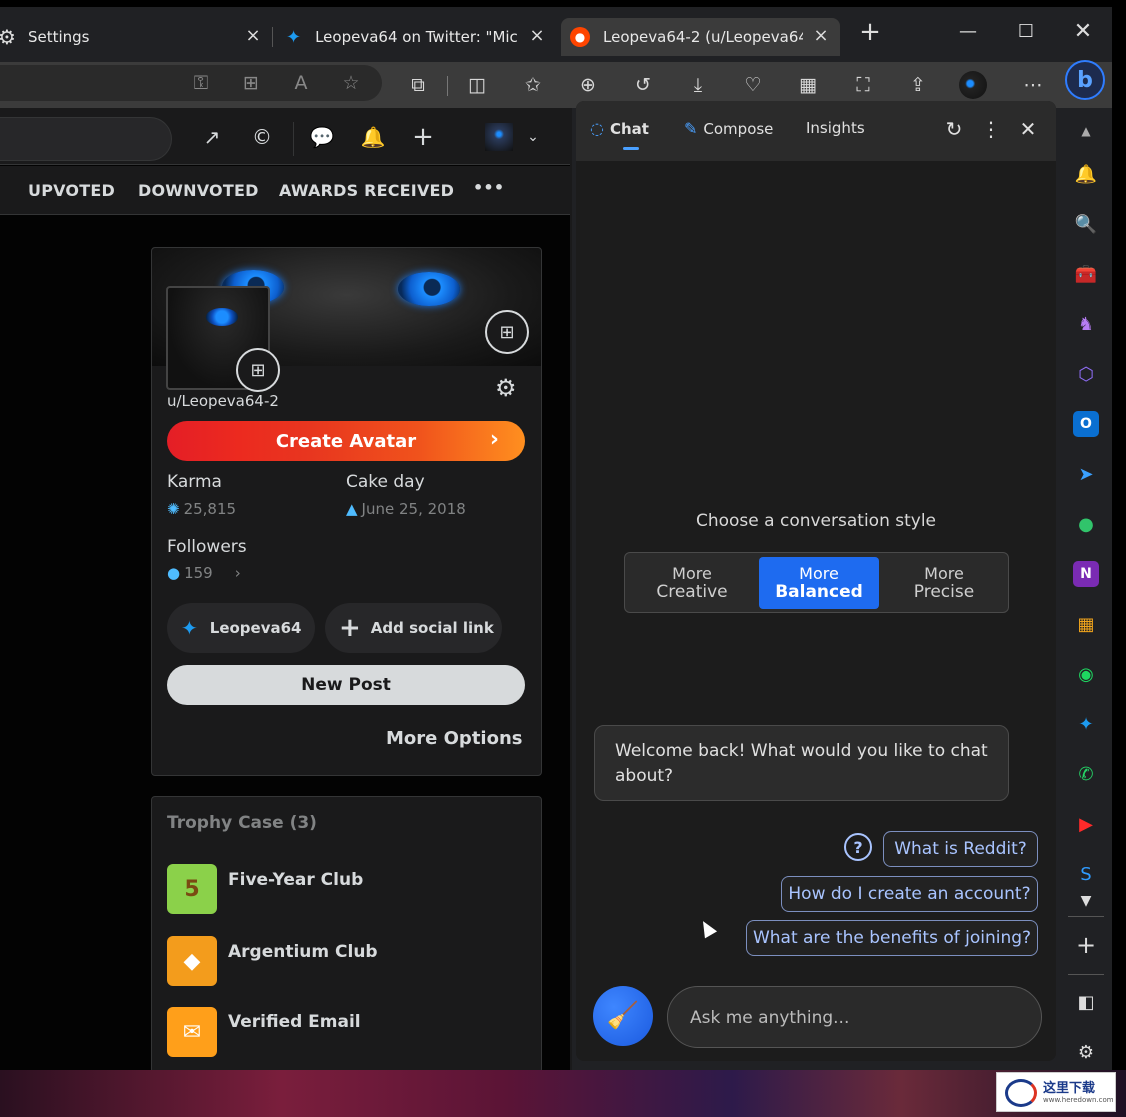 Image resolution: width=1126 pixels, height=1117 pixels. Describe the element at coordinates (1086, 131) in the screenshot. I see `scroll-up-icon: ▲` at that location.